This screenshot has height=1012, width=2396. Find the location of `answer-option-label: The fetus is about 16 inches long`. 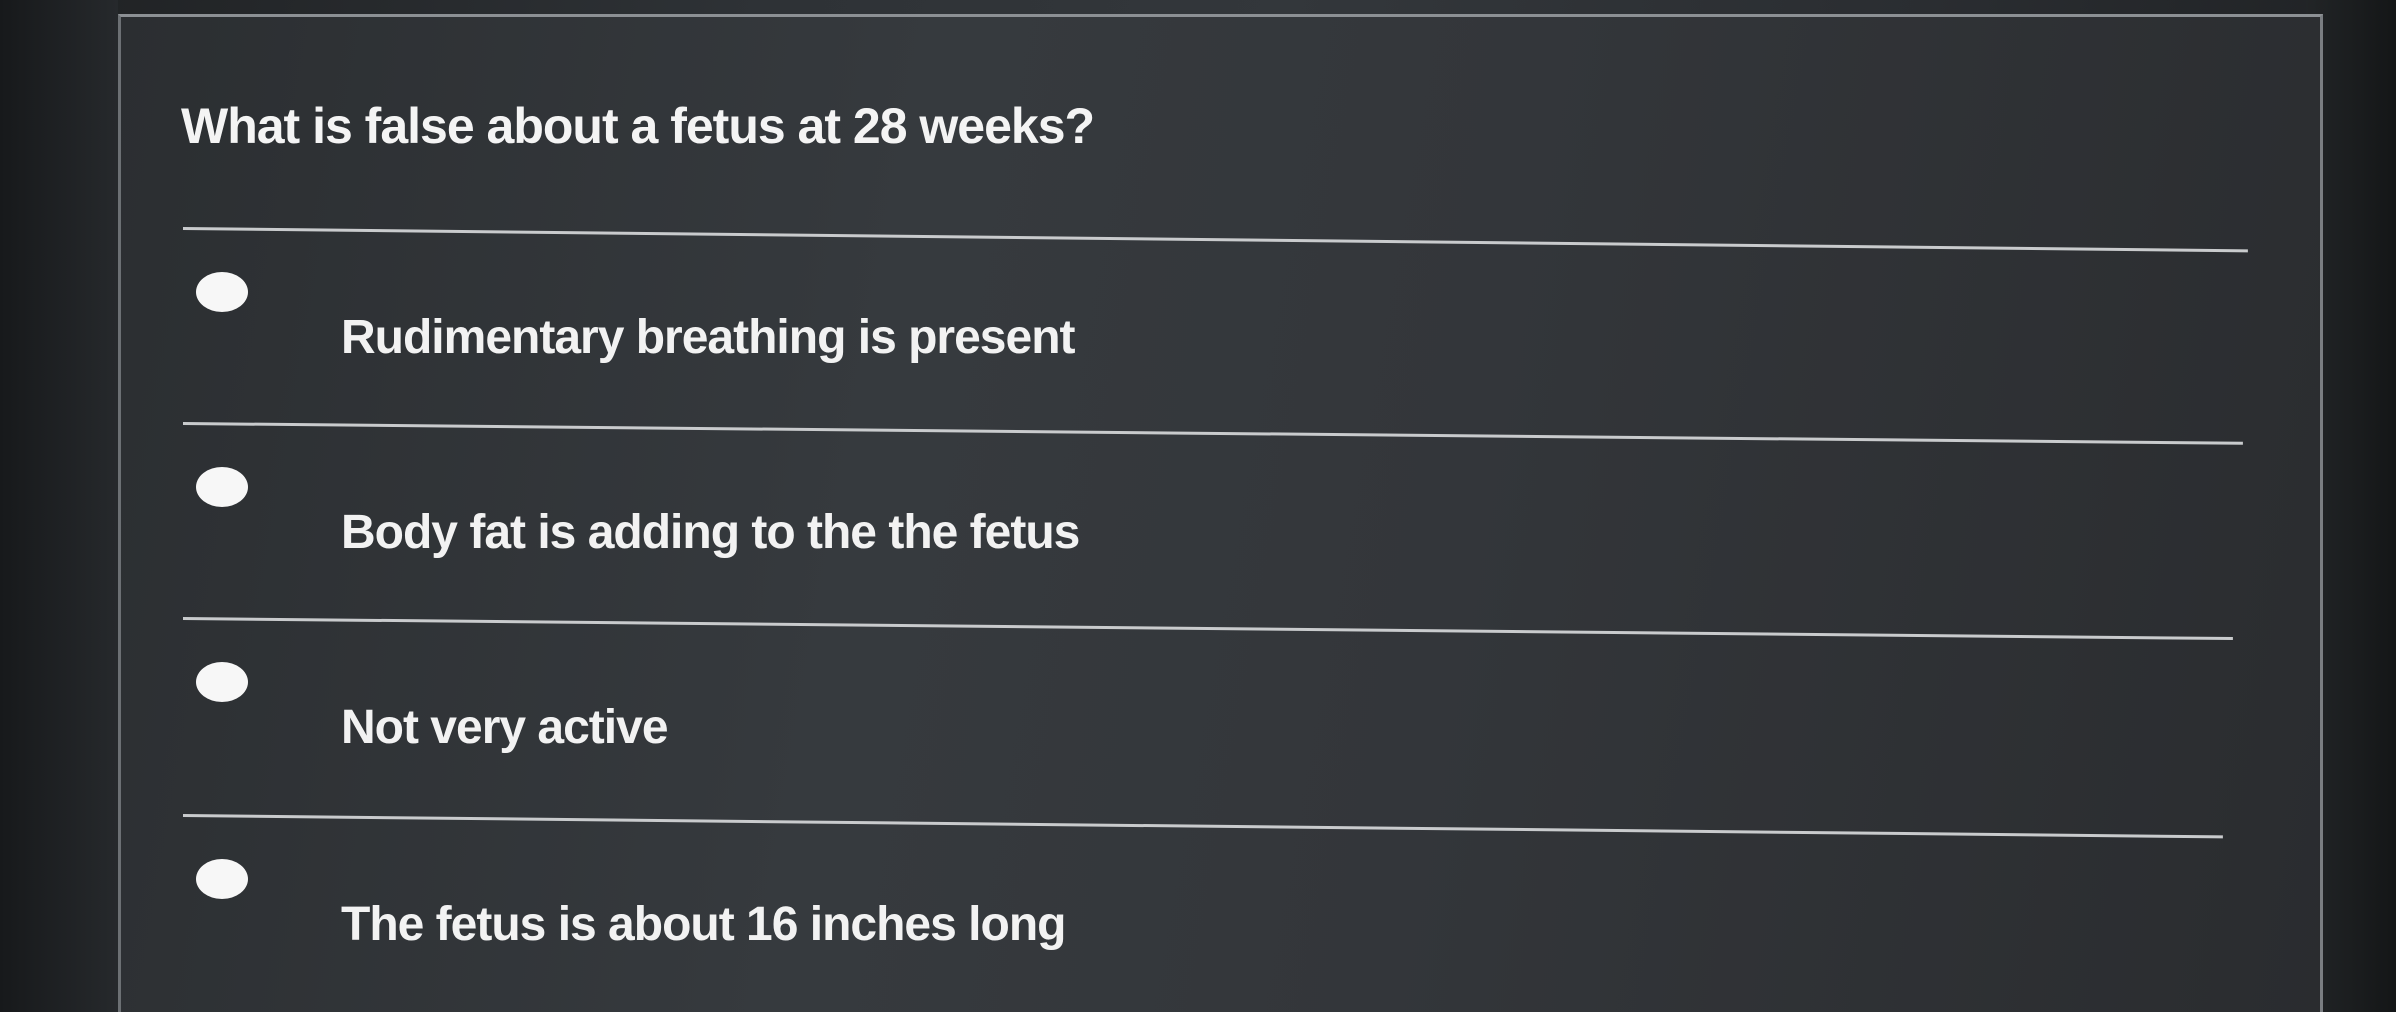

answer-option-label: The fetus is about 16 inches long is located at coordinates (703, 924).